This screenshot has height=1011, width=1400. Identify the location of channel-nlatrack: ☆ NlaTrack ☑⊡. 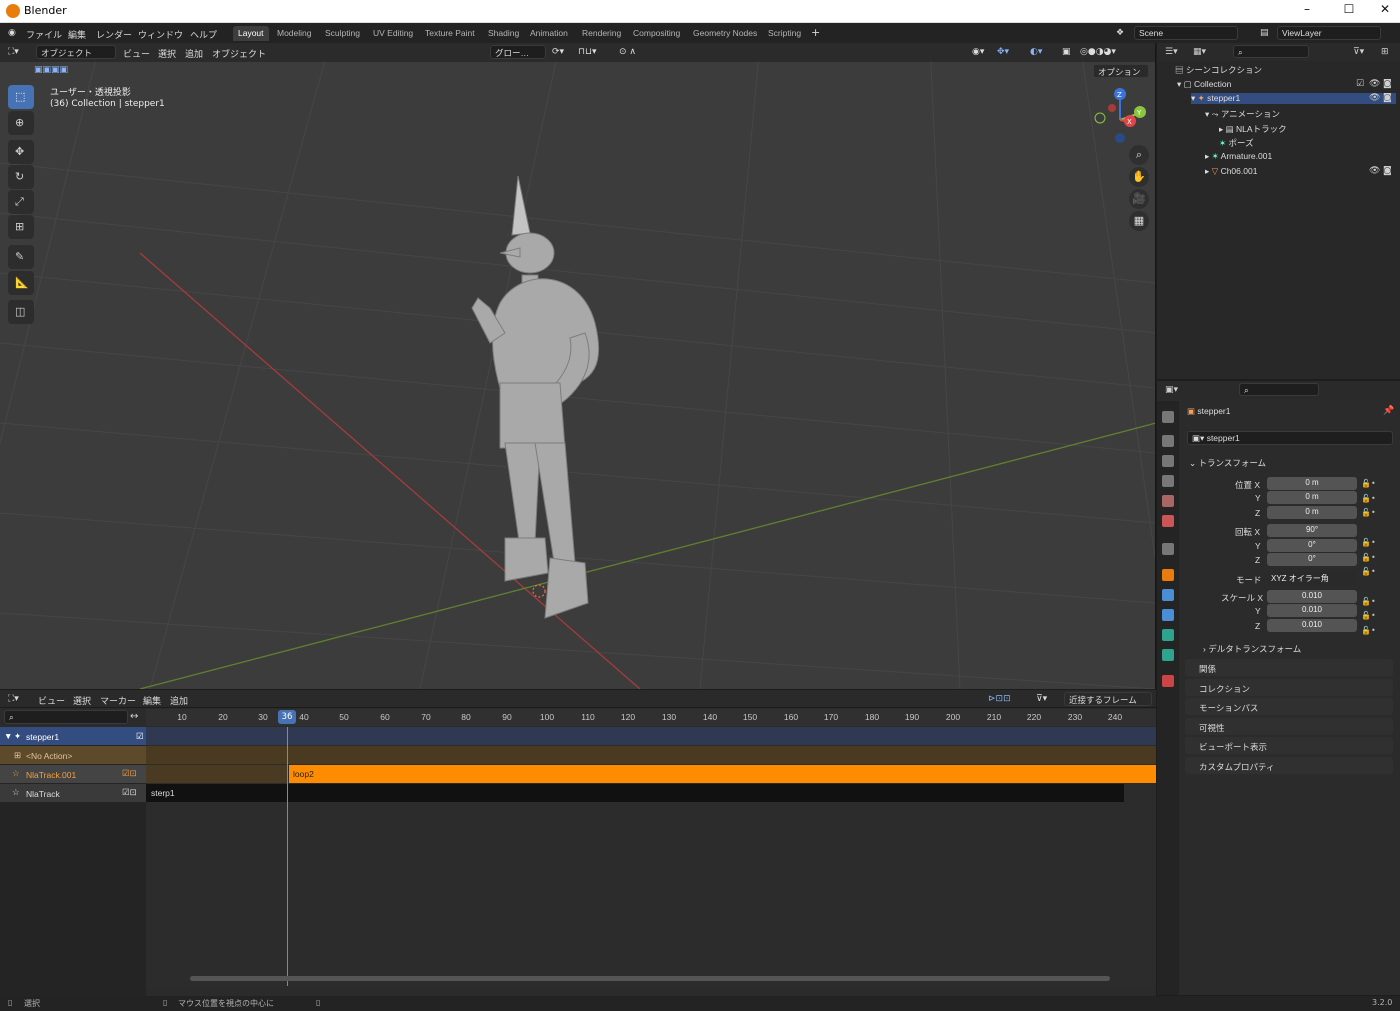
(73, 793).